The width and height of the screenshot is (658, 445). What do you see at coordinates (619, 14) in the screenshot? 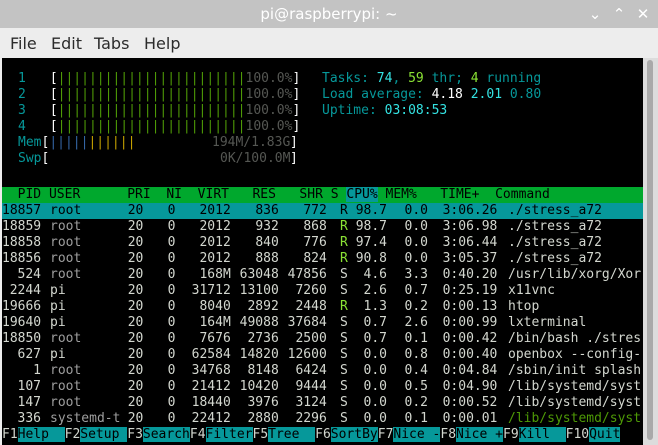
I see `maximize-icon: ⌃` at bounding box center [619, 14].